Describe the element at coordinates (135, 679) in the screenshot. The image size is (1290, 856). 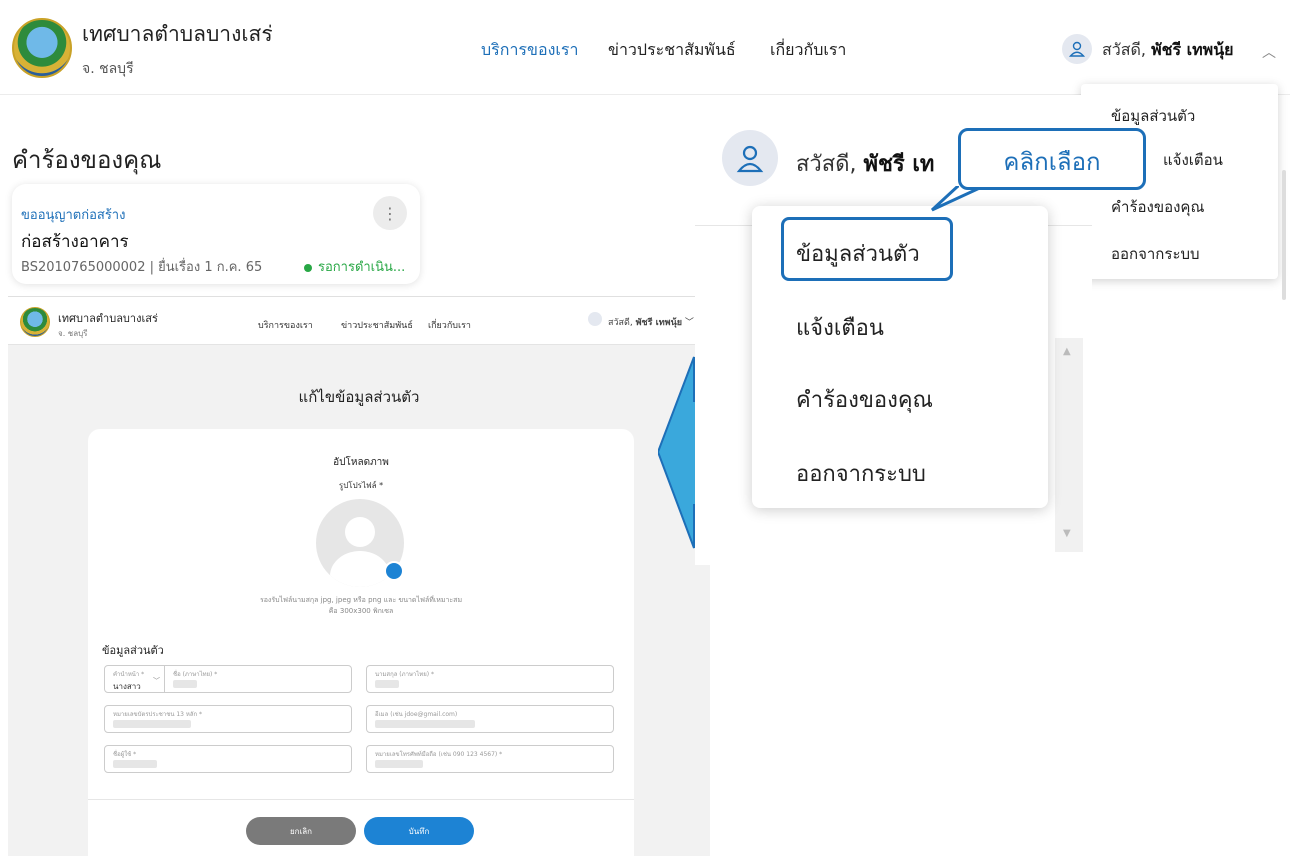
I see `prefix-select: คำนำหน้า * นางสาว ﹀` at that location.